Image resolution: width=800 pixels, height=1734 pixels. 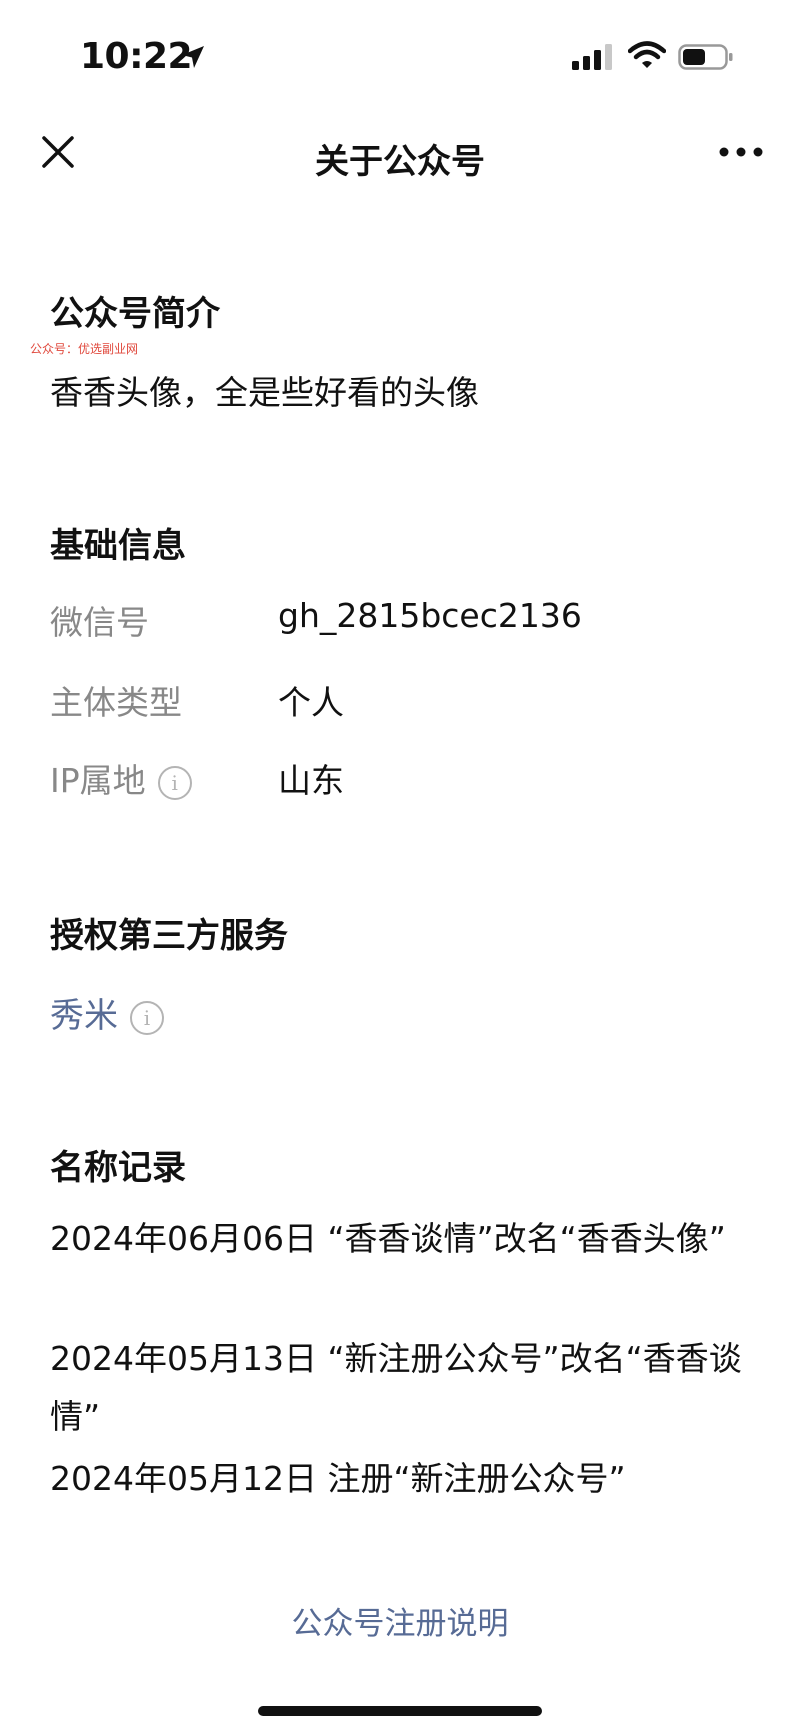 I want to click on ip-location-value: 山东, so click(x=311, y=780).